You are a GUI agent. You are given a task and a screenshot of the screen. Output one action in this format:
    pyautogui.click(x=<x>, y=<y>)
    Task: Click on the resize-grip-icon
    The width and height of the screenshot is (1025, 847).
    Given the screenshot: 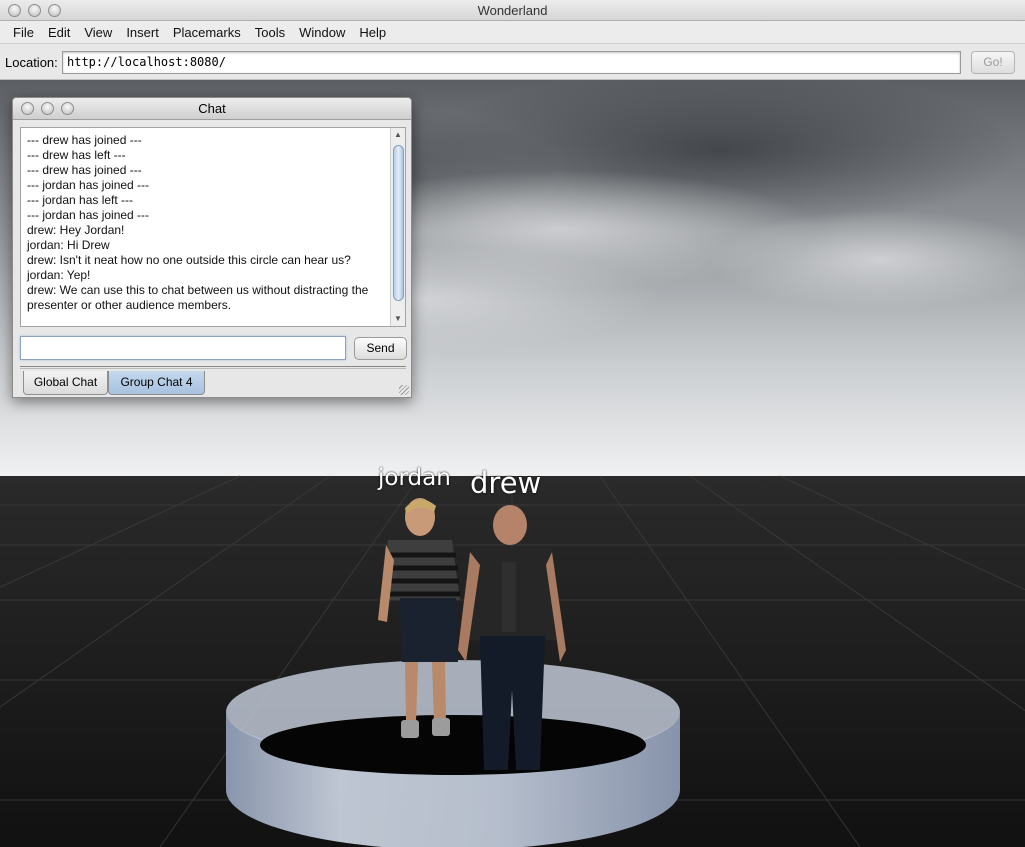 What is the action you would take?
    pyautogui.click(x=404, y=390)
    